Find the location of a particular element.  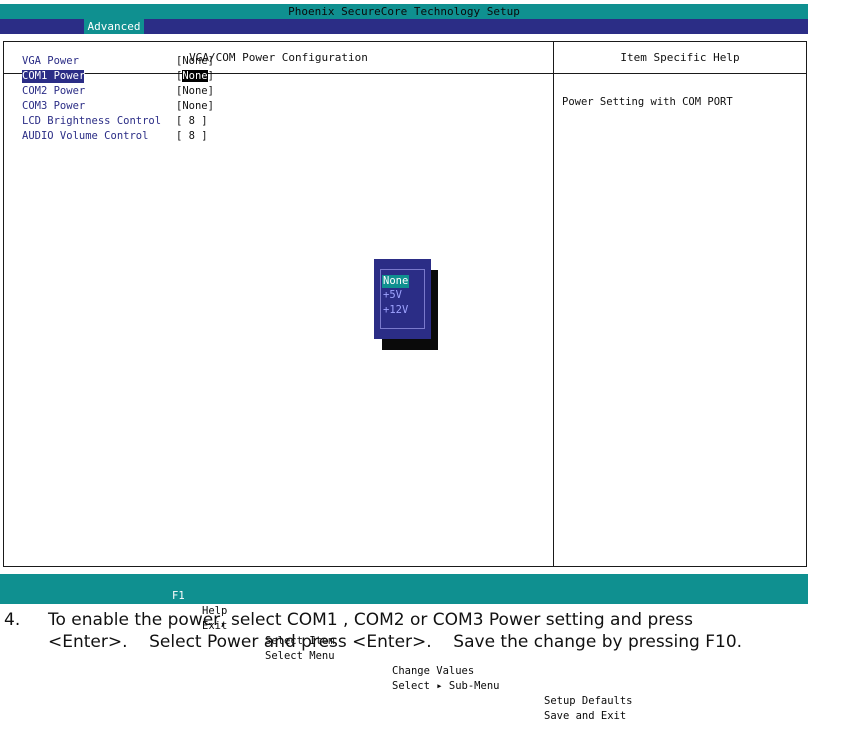

step-number: 4. is located at coordinates (12, 620).